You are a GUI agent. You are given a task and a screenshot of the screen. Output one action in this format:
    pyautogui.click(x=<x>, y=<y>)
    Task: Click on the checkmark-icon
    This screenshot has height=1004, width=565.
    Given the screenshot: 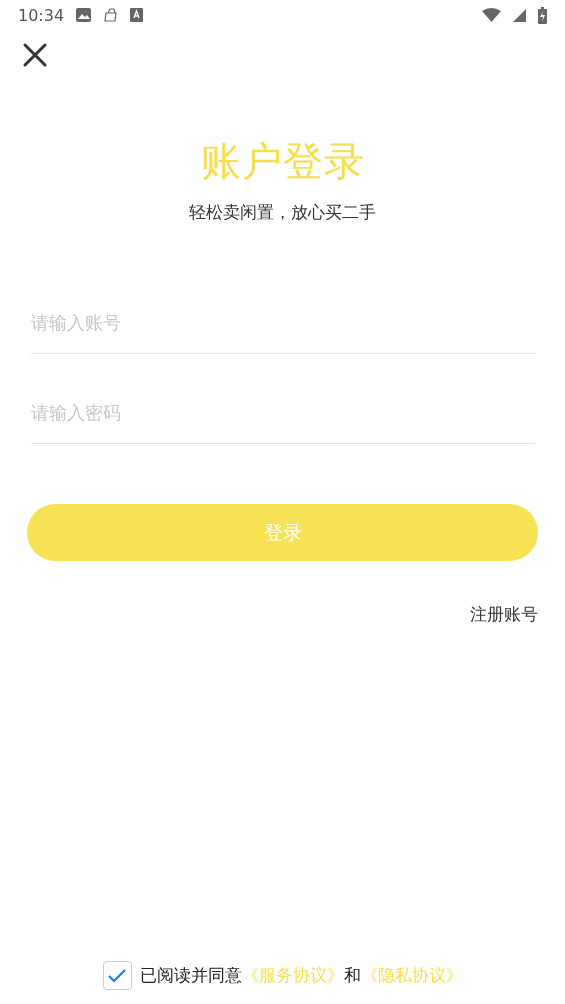 What is the action you would take?
    pyautogui.click(x=117, y=975)
    